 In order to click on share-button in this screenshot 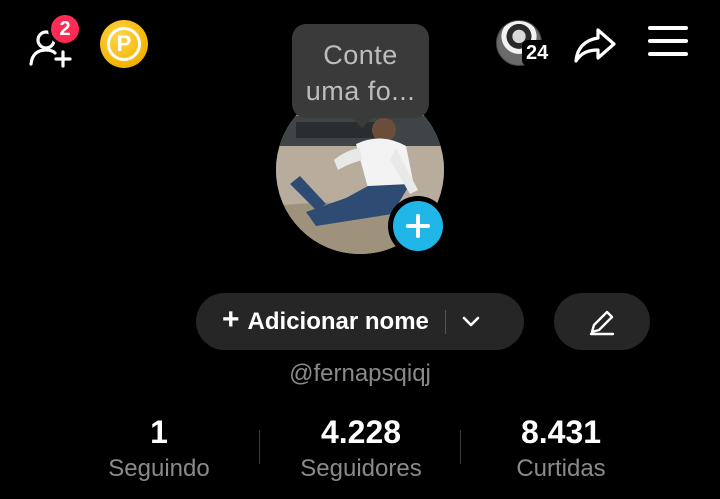, I will do `click(595, 45)`.